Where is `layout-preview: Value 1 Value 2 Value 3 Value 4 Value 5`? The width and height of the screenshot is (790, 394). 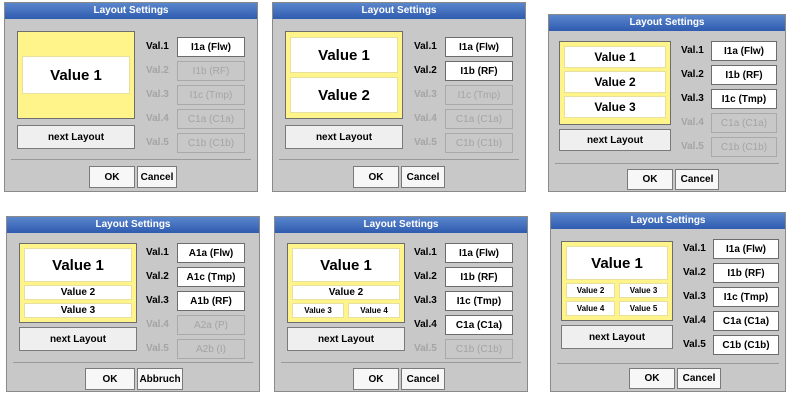 layout-preview: Value 1 Value 2 Value 3 Value 4 Value 5 is located at coordinates (617, 281).